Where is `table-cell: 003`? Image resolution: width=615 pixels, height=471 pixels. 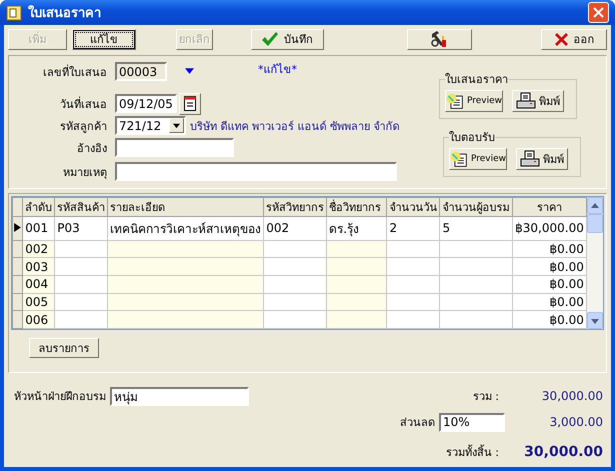 table-cell: 003 is located at coordinates (38, 267).